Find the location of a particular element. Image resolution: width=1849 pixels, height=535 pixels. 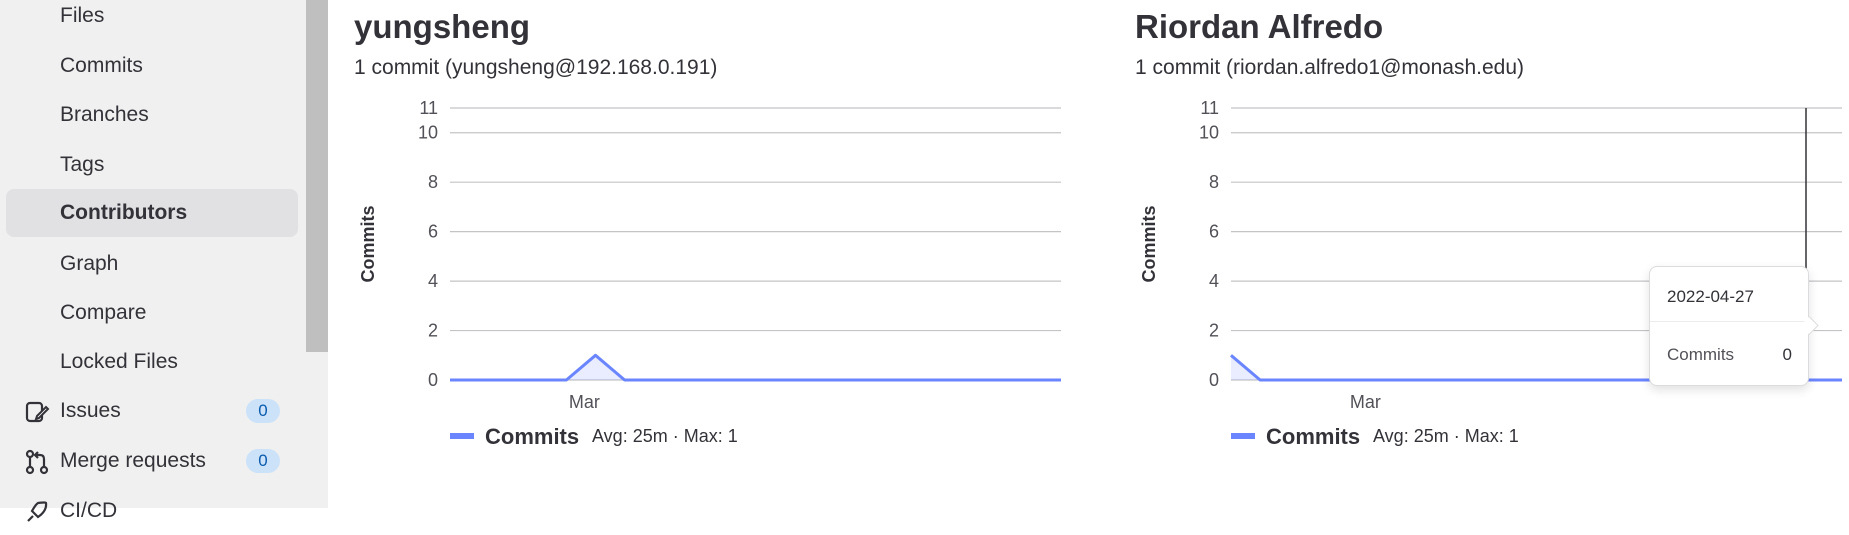

series-line-commits is located at coordinates (755, 367).